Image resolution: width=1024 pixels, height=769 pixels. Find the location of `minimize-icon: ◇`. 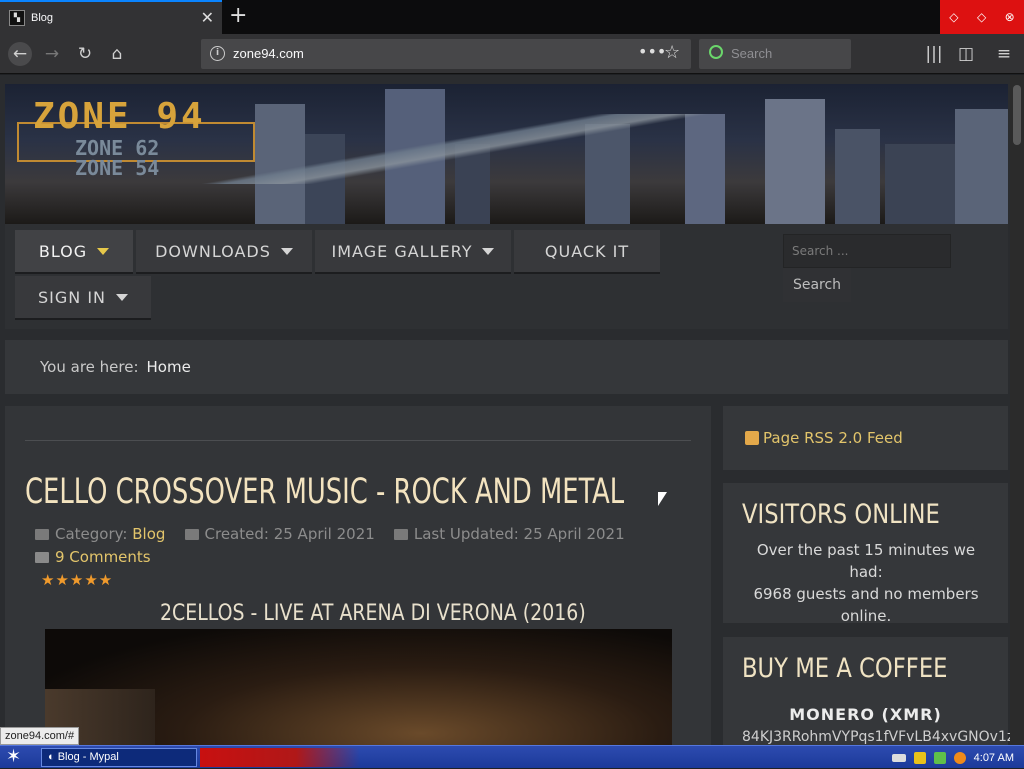

minimize-icon: ◇ is located at coordinates (953, 17).